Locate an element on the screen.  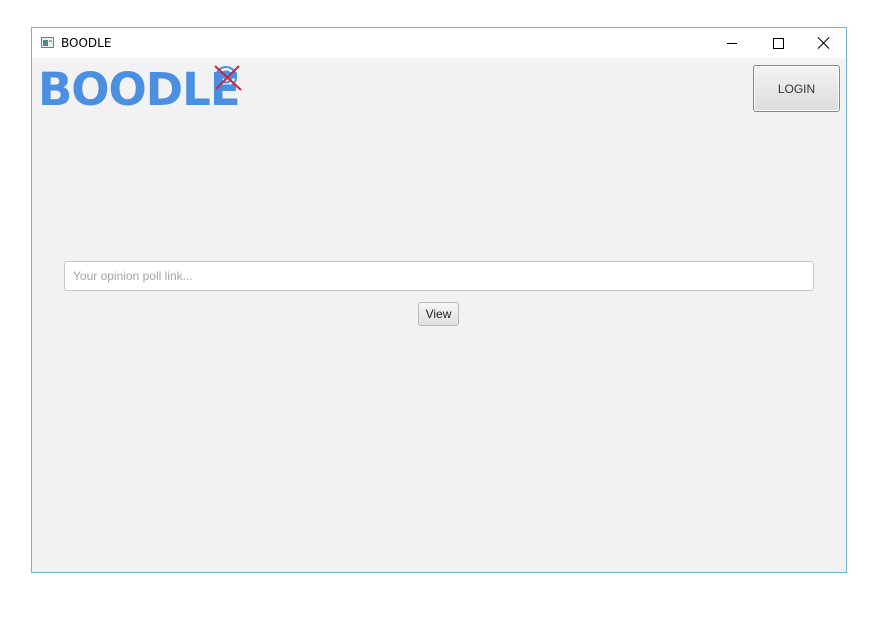
logo: BOODLE is located at coordinates (140, 89).